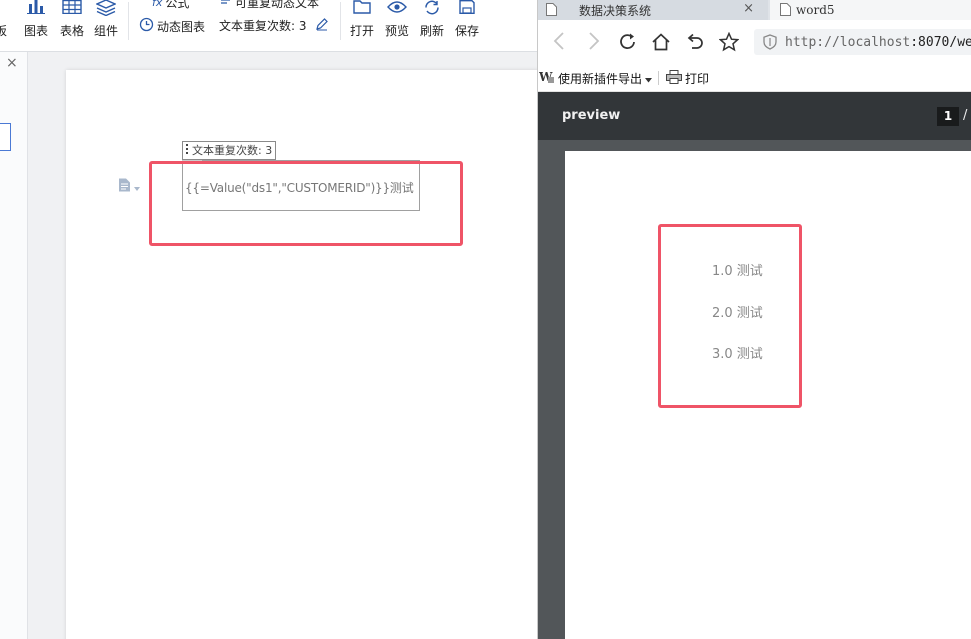  Describe the element at coordinates (432, 10) in the screenshot. I see `refresh-icon` at that location.